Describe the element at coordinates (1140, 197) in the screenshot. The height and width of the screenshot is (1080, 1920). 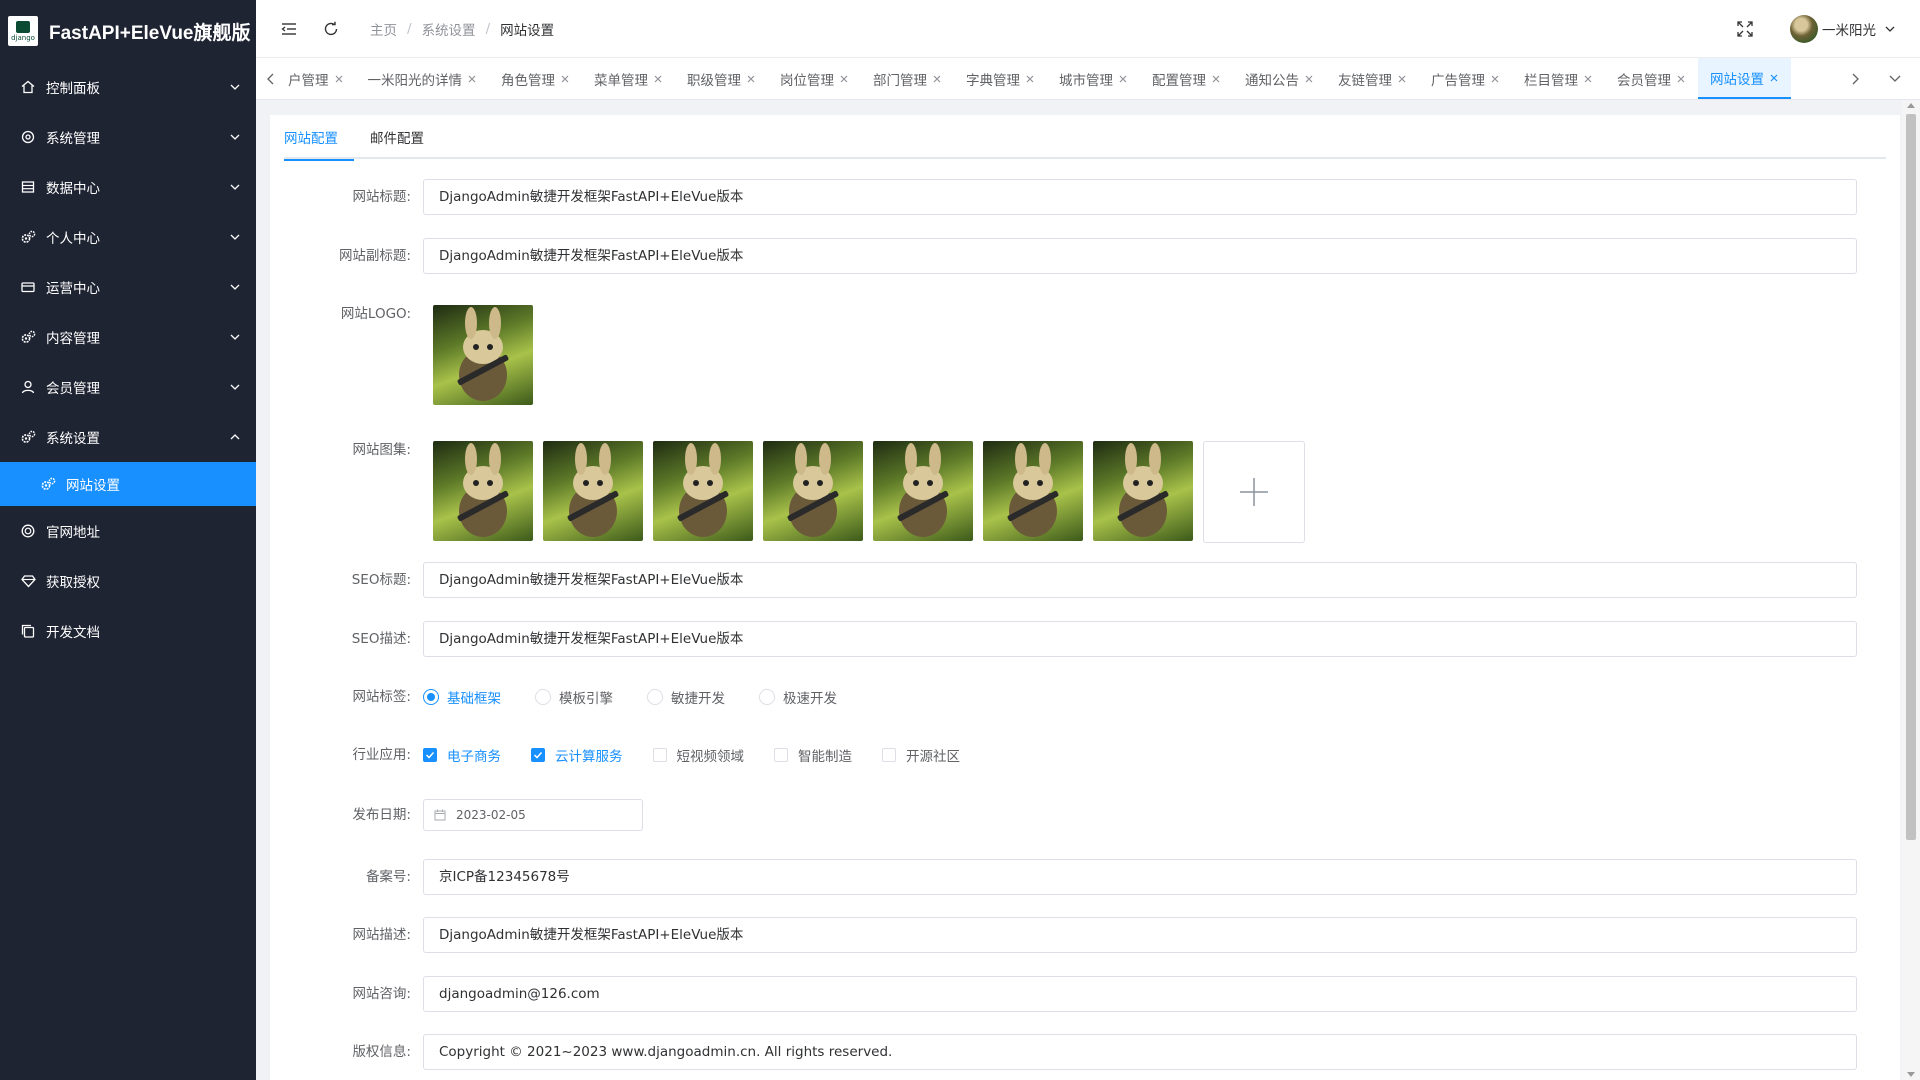
I see `site-title-input: DjangoAdmin敏捷开发框架FastAPI+EleVue版本` at that location.